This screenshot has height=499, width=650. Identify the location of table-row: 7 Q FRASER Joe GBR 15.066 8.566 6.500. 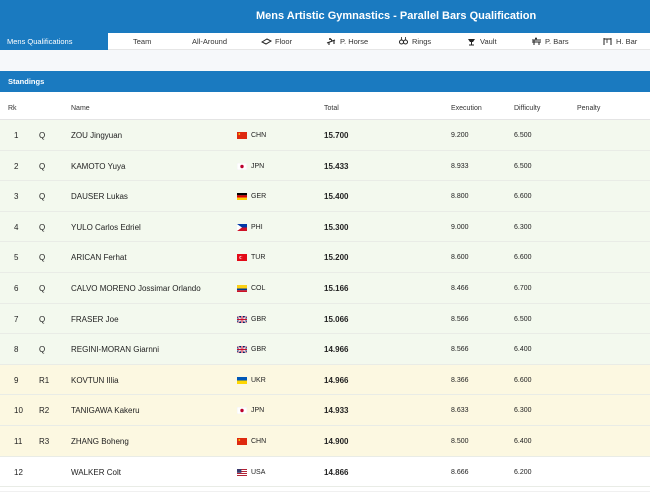
(325, 319).